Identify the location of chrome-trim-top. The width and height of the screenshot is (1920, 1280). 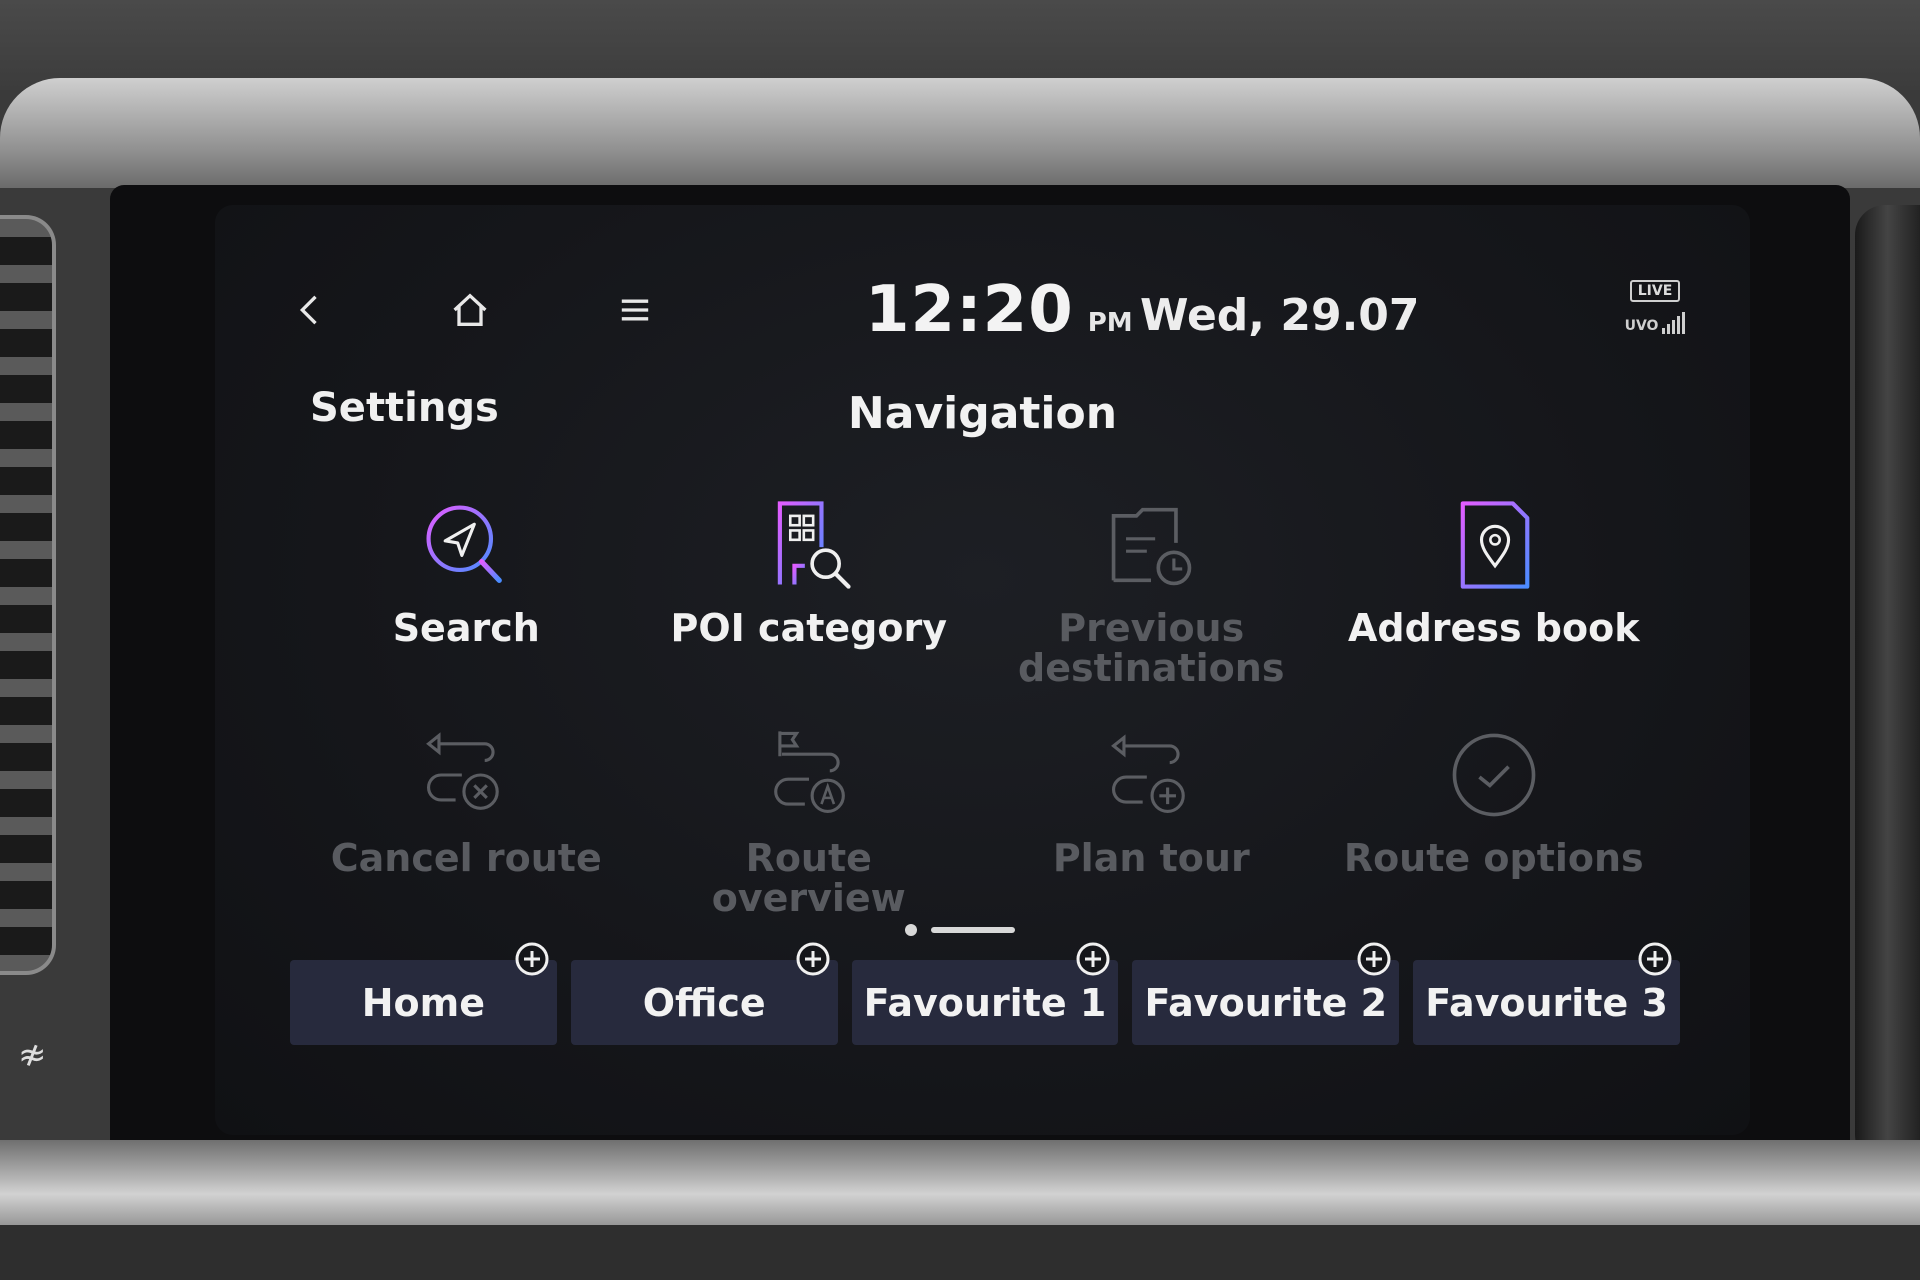
(960, 133).